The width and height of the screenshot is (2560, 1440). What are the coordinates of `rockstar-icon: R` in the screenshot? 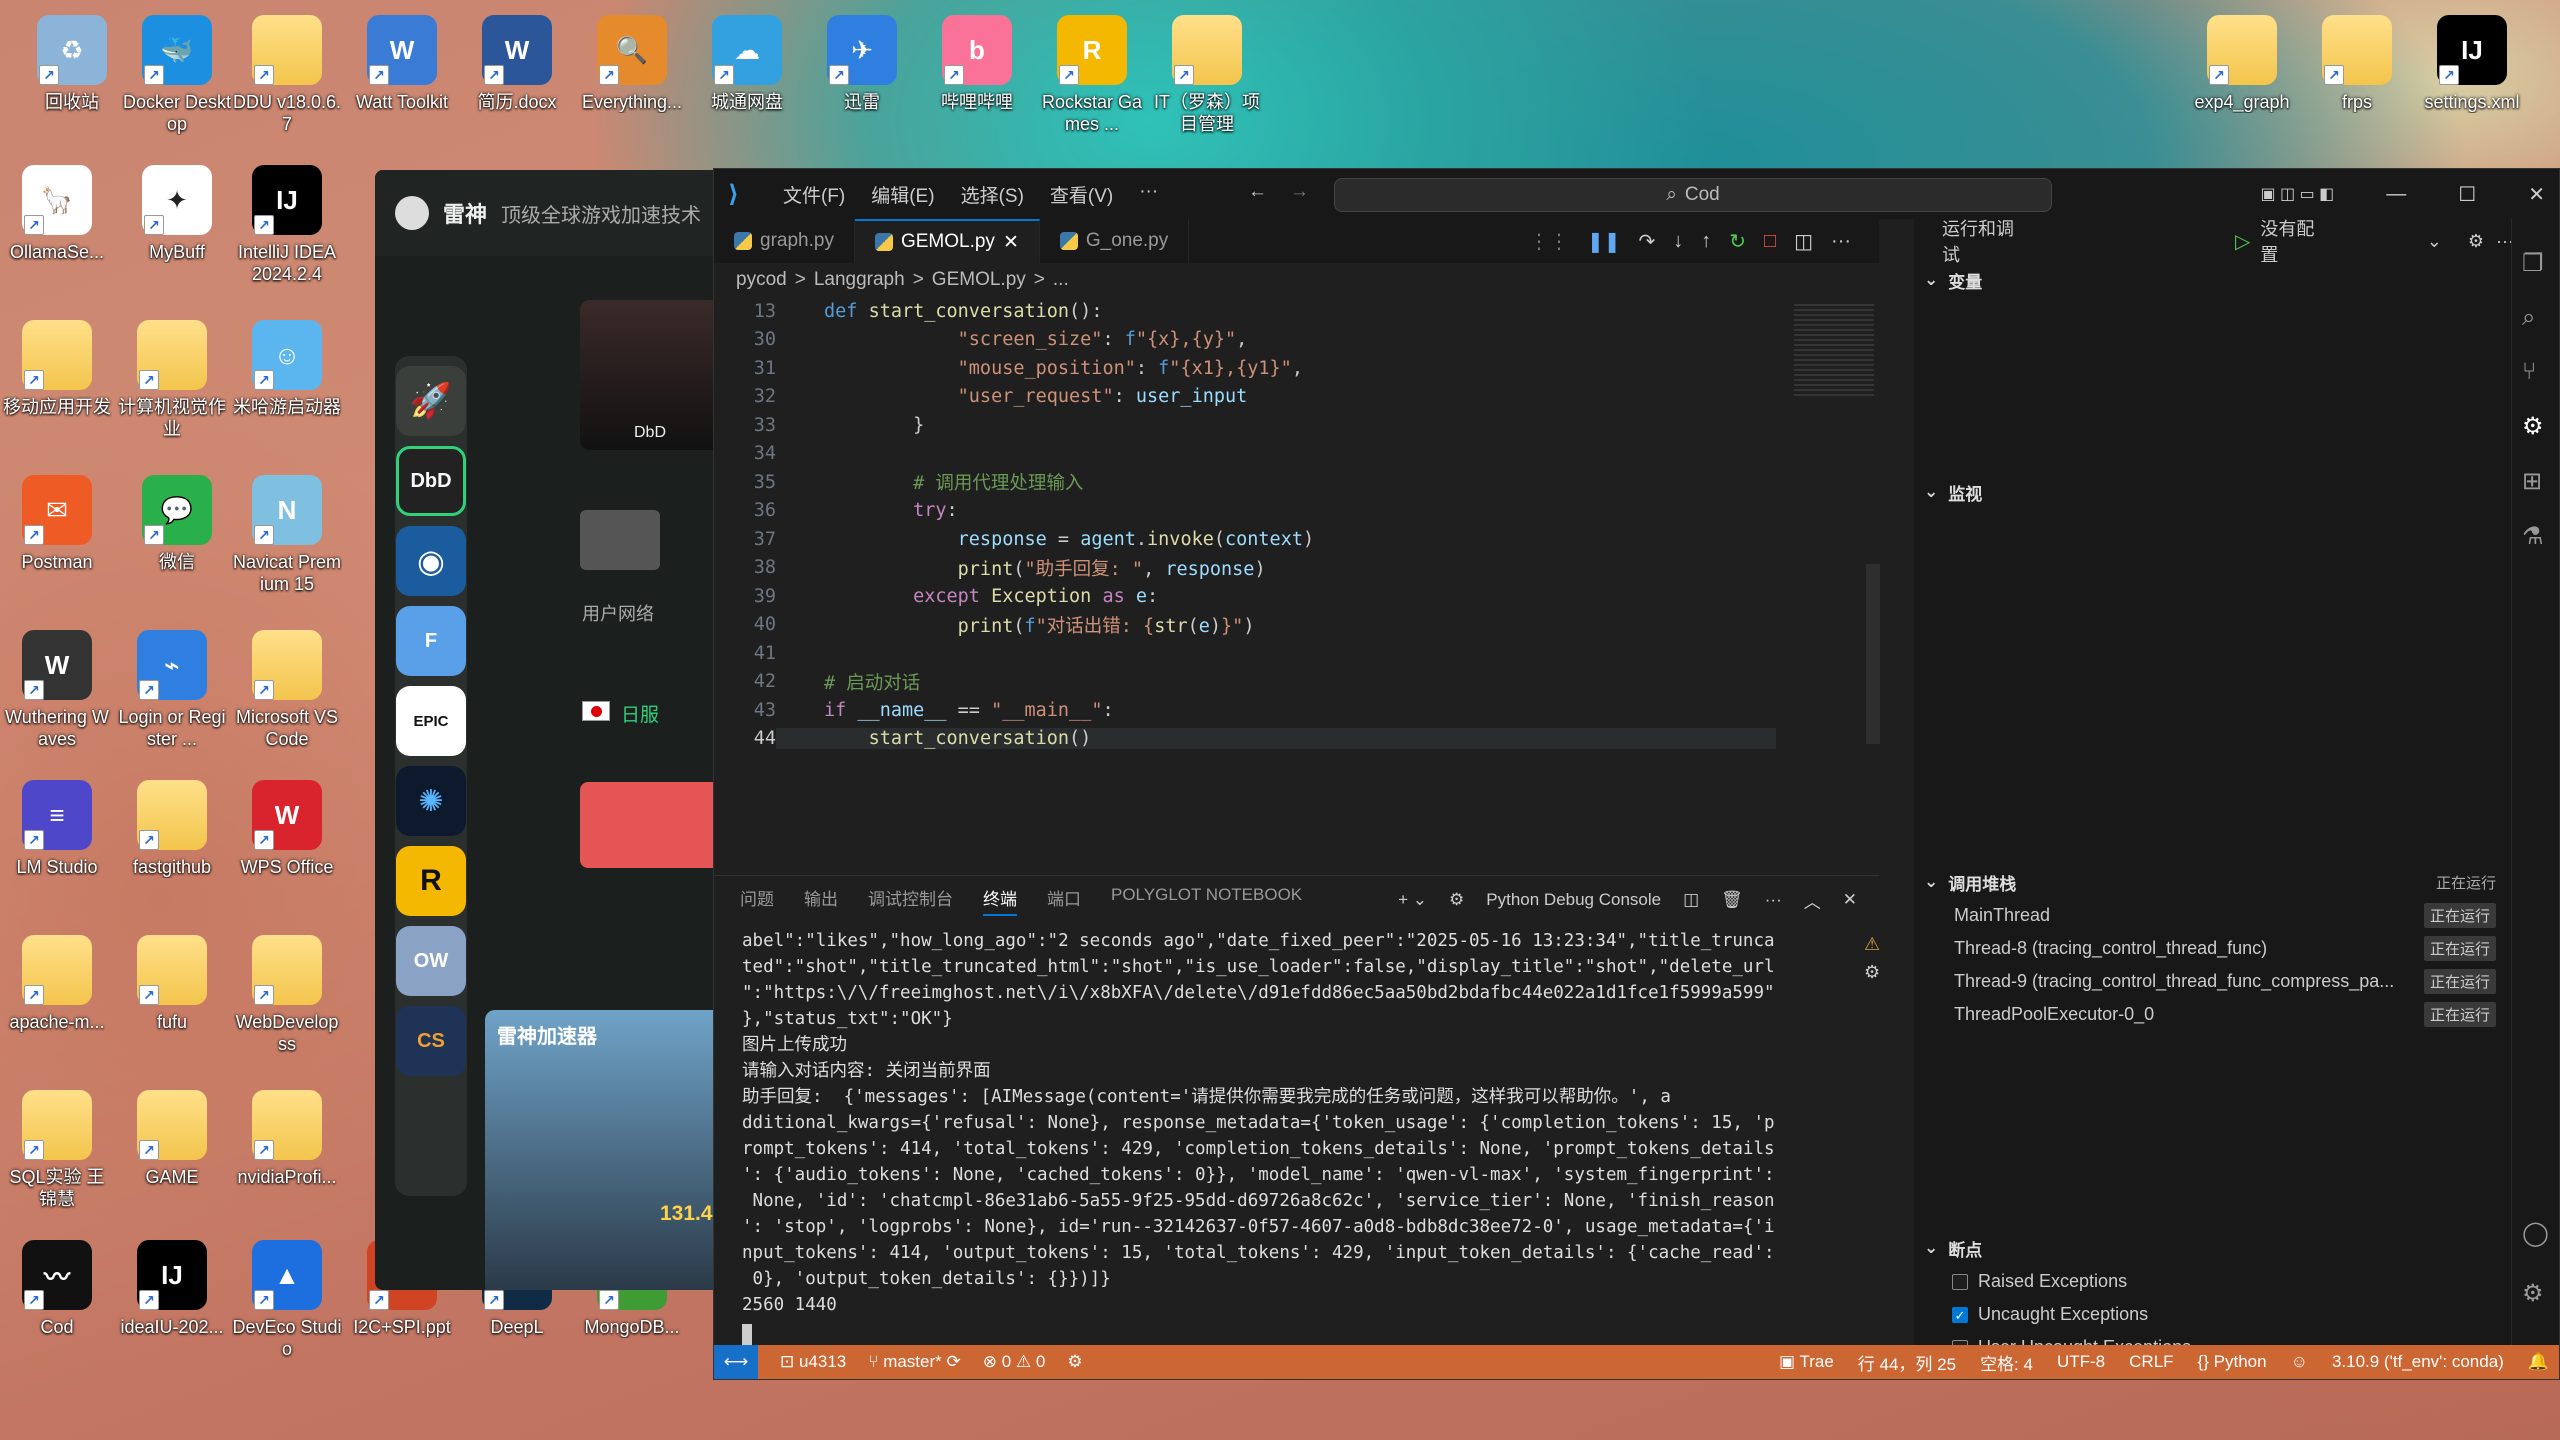 It's located at (431, 881).